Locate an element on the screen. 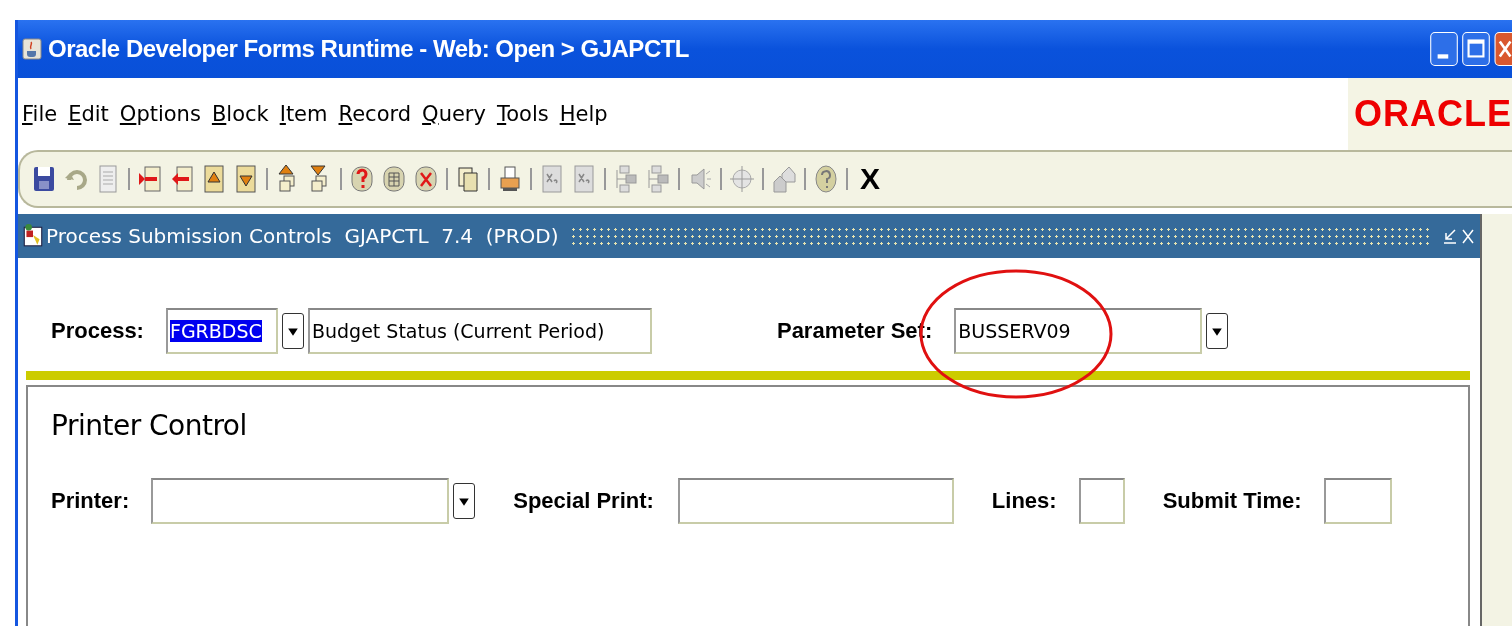  section-title: Printer Control is located at coordinates (149, 425).